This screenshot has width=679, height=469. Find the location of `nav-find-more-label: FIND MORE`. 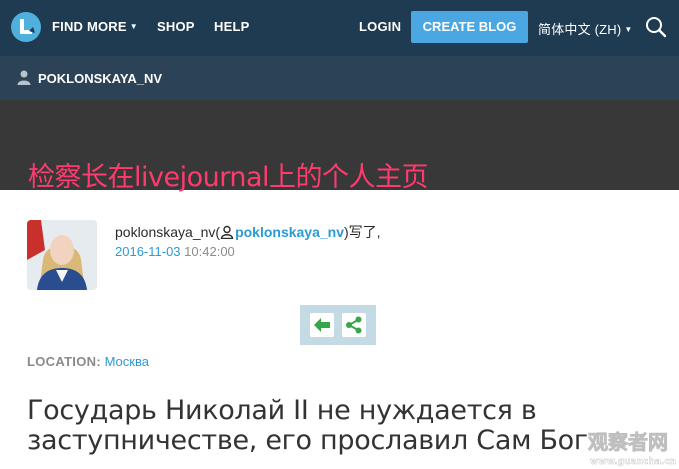

nav-find-more-label: FIND MORE is located at coordinates (89, 26).